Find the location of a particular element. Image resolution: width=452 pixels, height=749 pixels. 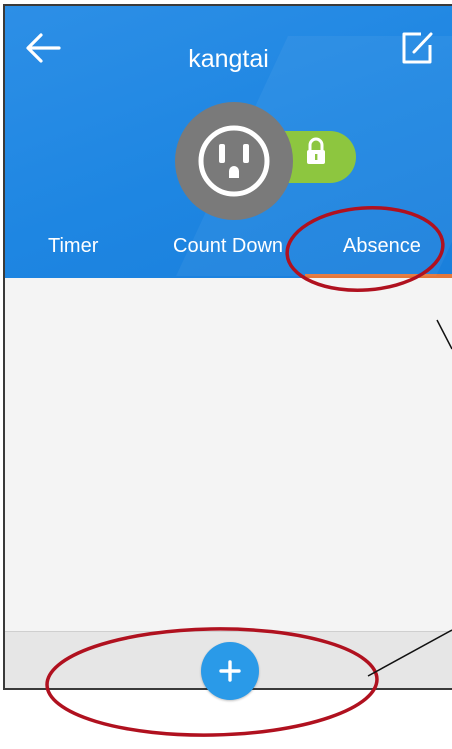

padlock-icon is located at coordinates (316, 150).